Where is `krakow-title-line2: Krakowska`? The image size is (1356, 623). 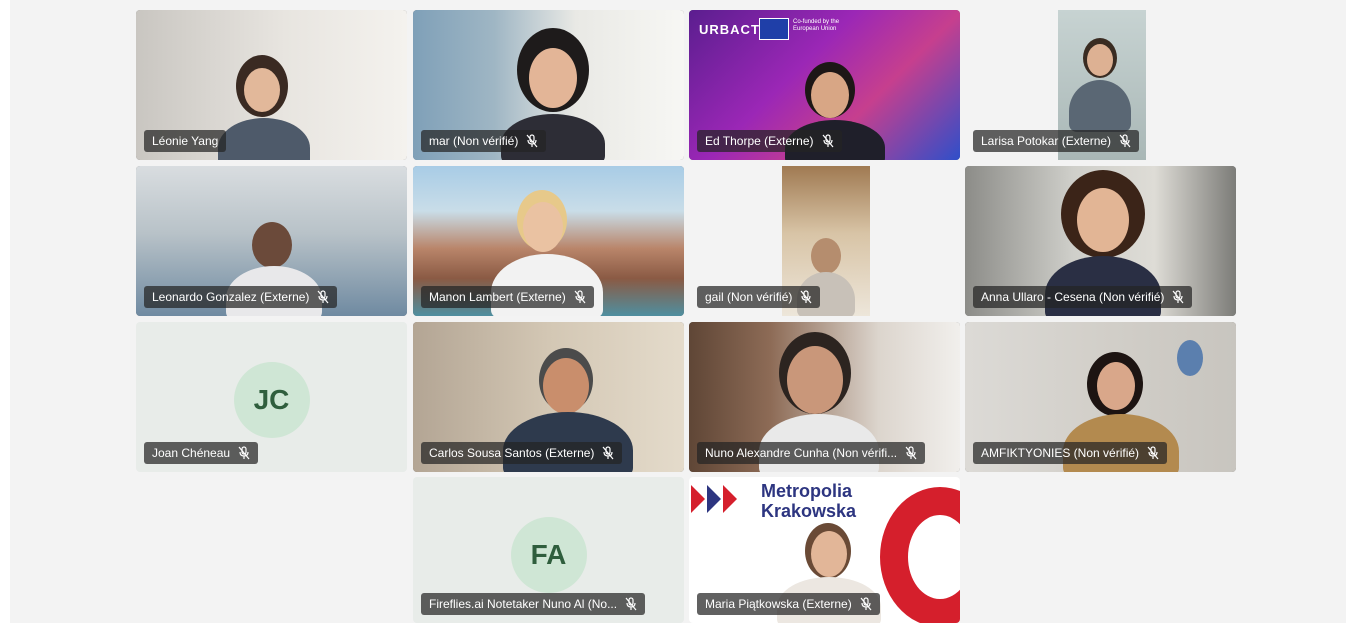 krakow-title-line2: Krakowska is located at coordinates (809, 511).